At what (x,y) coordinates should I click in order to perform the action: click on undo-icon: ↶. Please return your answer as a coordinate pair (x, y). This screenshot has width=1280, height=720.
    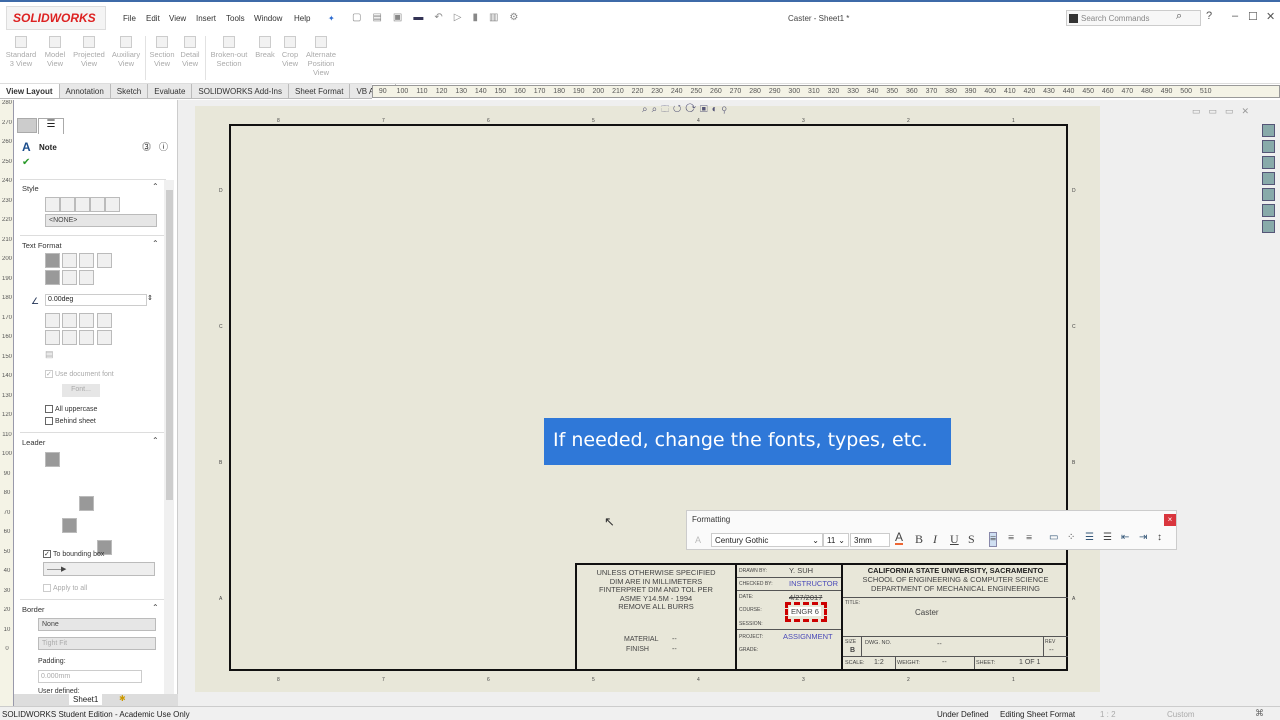
    Looking at the image, I should click on (438, 17).